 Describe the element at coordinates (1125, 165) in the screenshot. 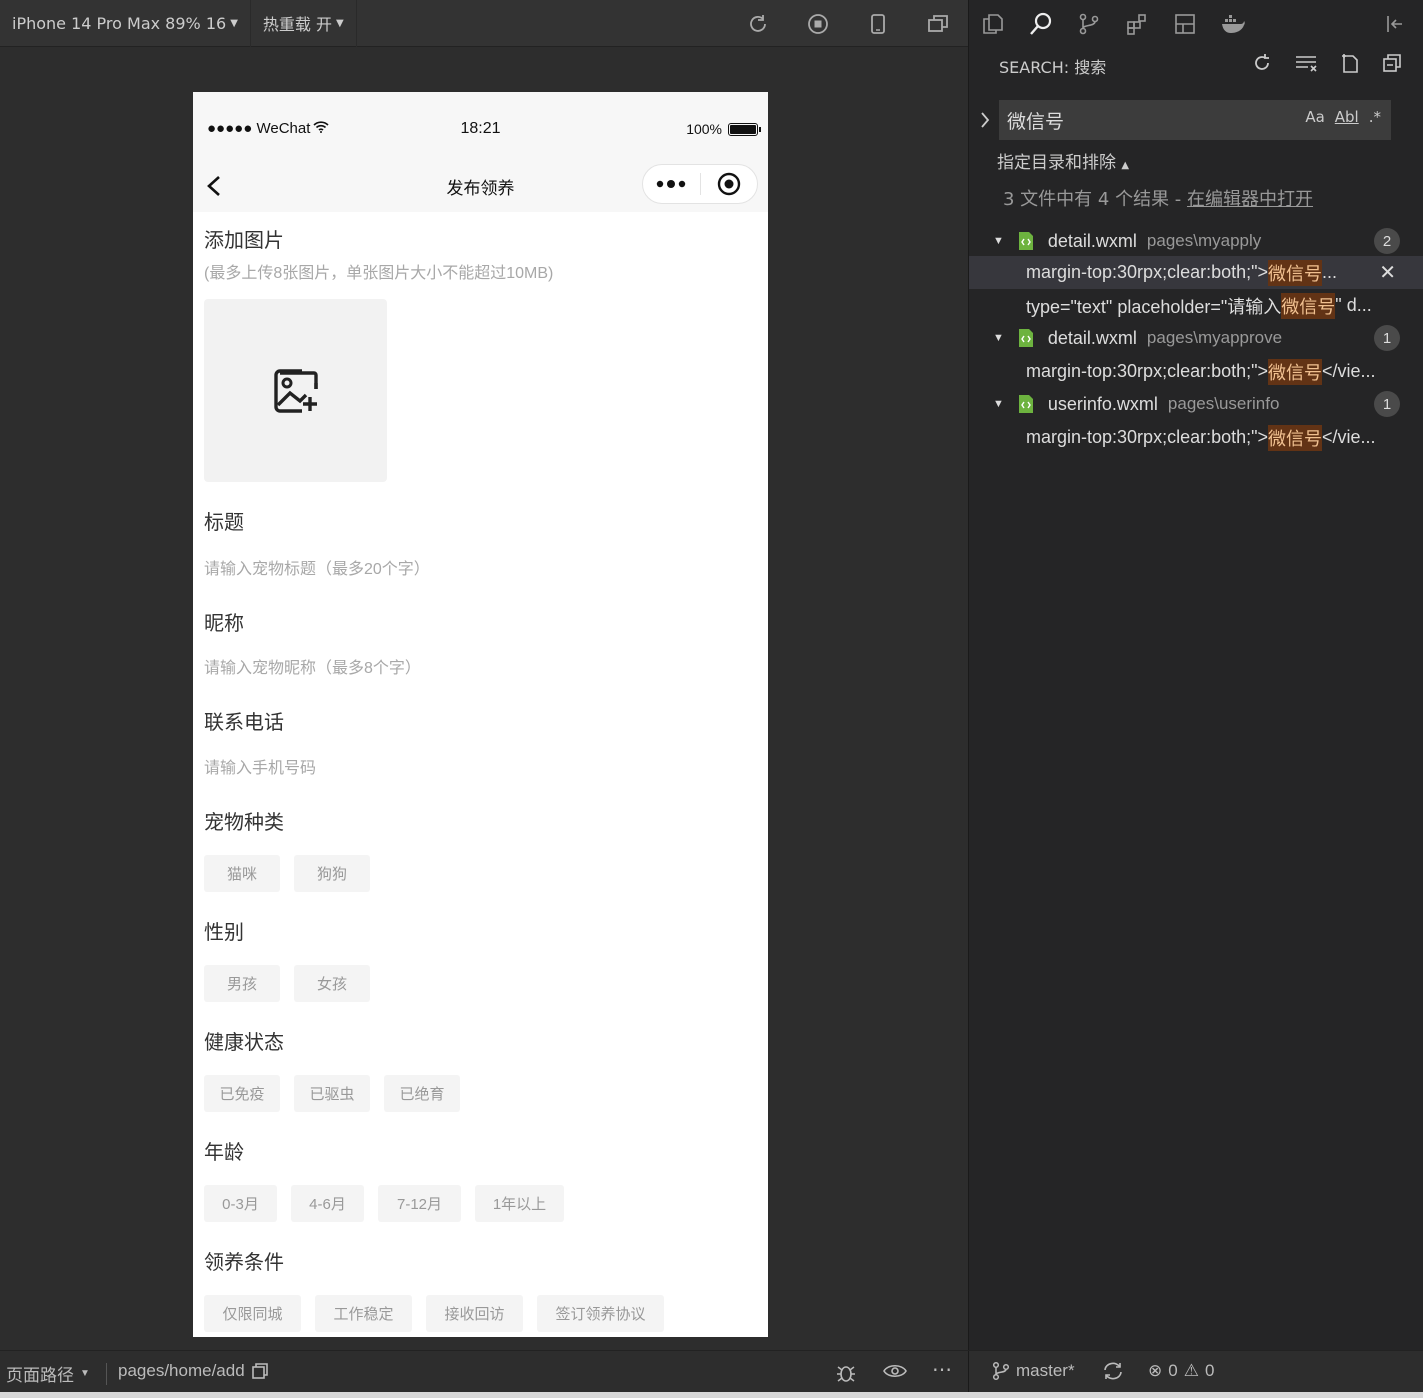

I see `caret-up-icon: ▲` at that location.